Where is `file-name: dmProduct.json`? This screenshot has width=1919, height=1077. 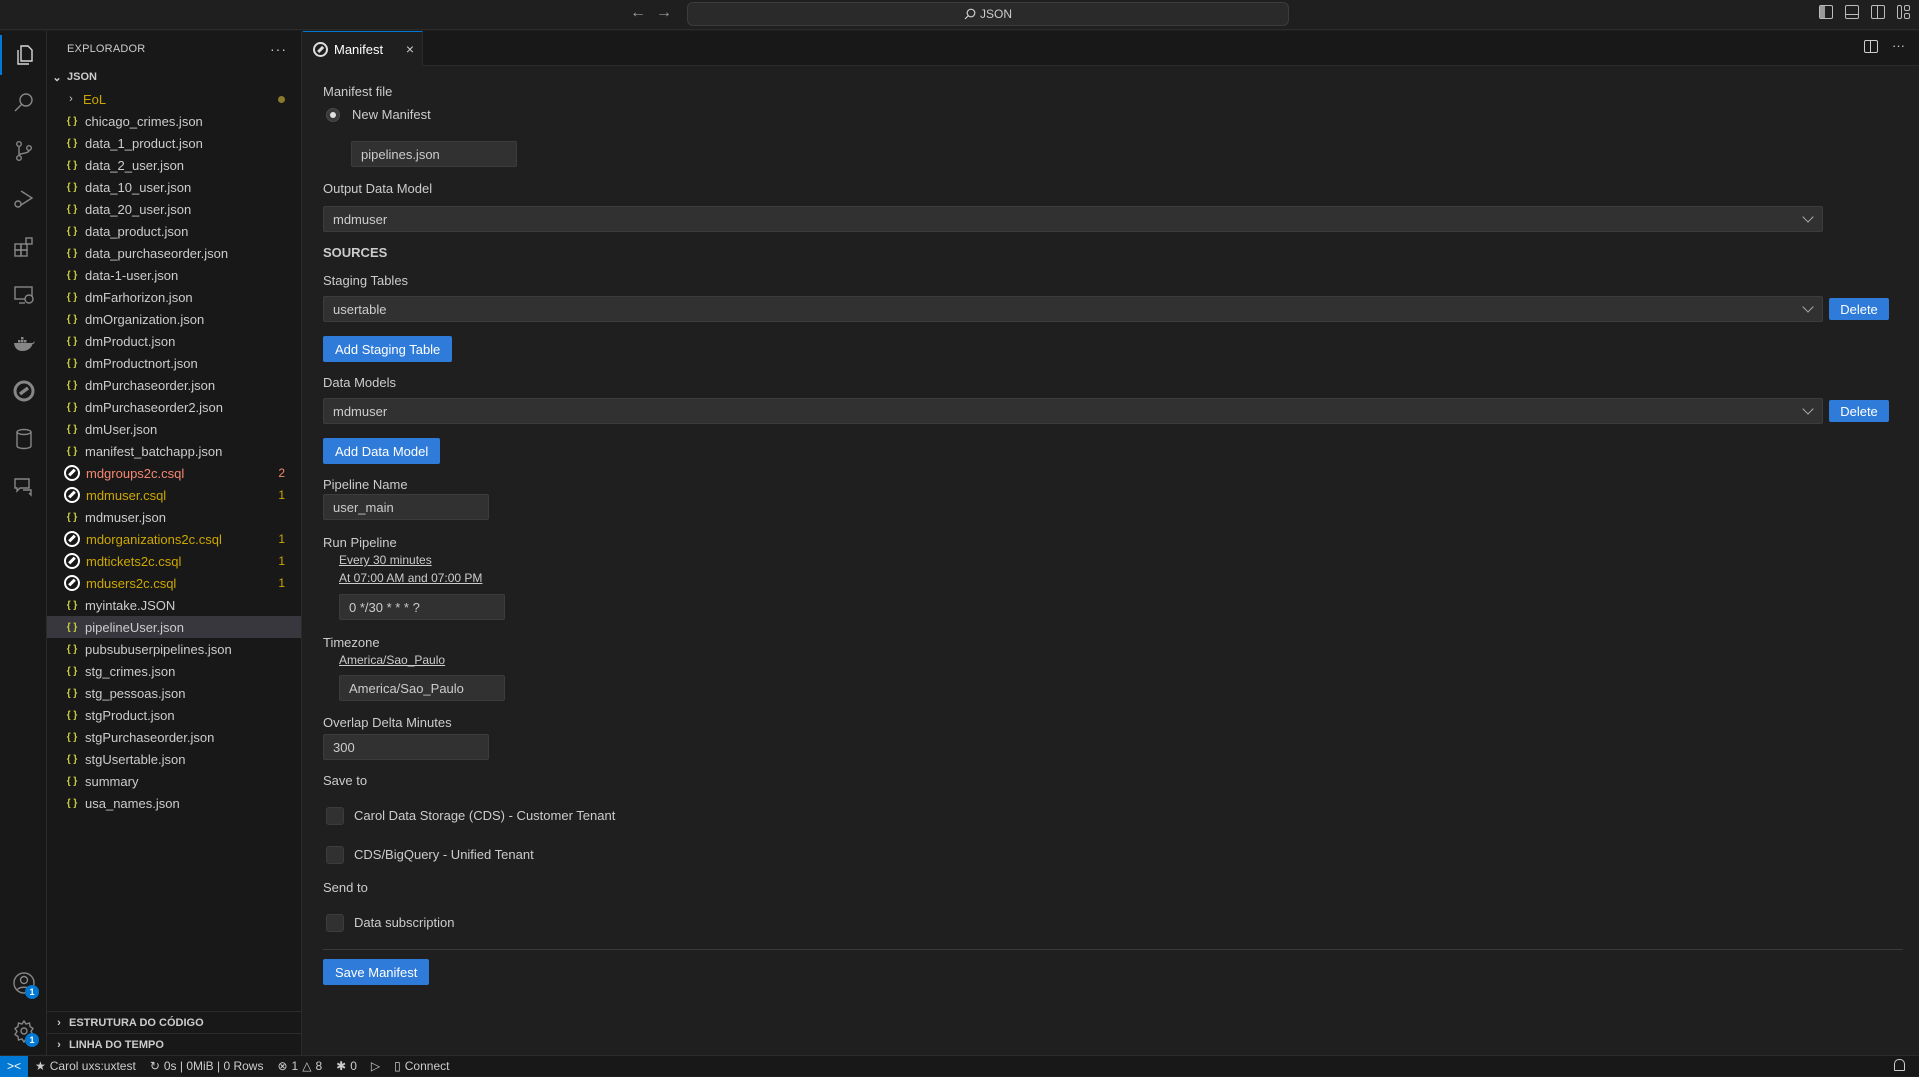 file-name: dmProduct.json is located at coordinates (130, 341).